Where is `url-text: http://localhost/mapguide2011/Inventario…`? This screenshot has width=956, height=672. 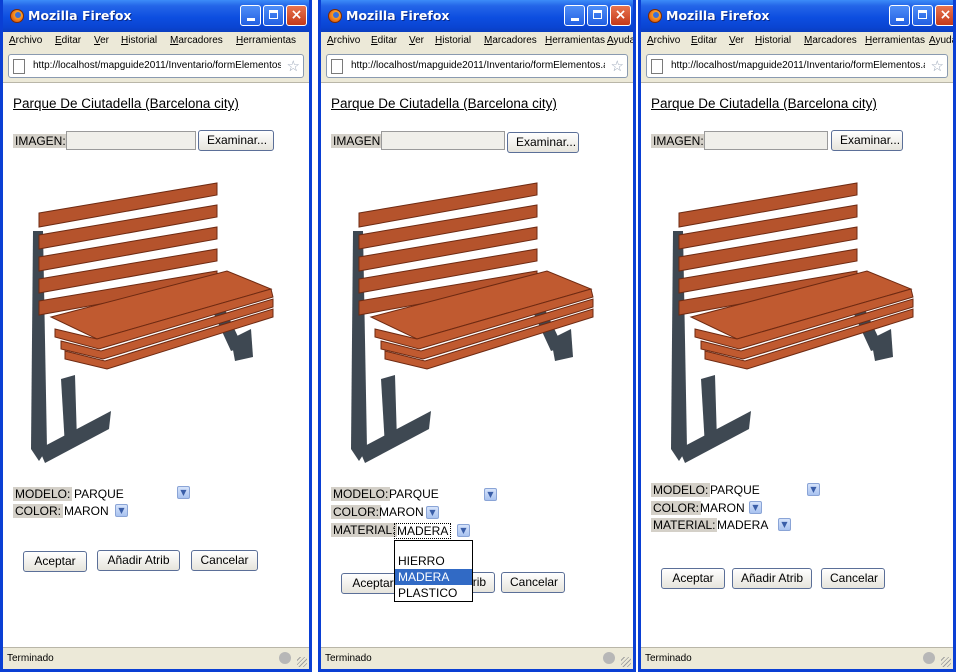 url-text: http://localhost/mapguide2011/Inventario… is located at coordinates (157, 65).